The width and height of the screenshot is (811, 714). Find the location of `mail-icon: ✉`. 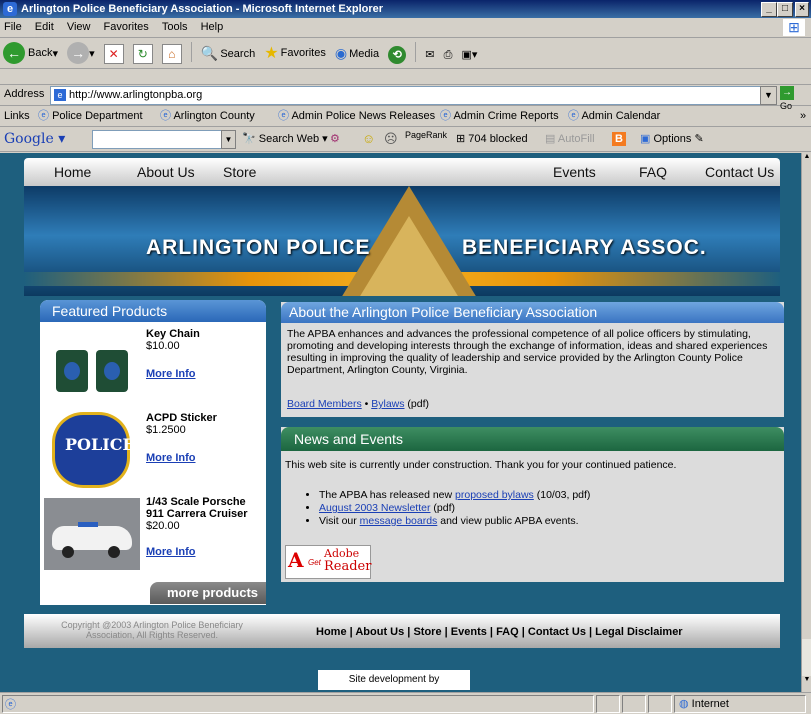

mail-icon: ✉ is located at coordinates (430, 55).